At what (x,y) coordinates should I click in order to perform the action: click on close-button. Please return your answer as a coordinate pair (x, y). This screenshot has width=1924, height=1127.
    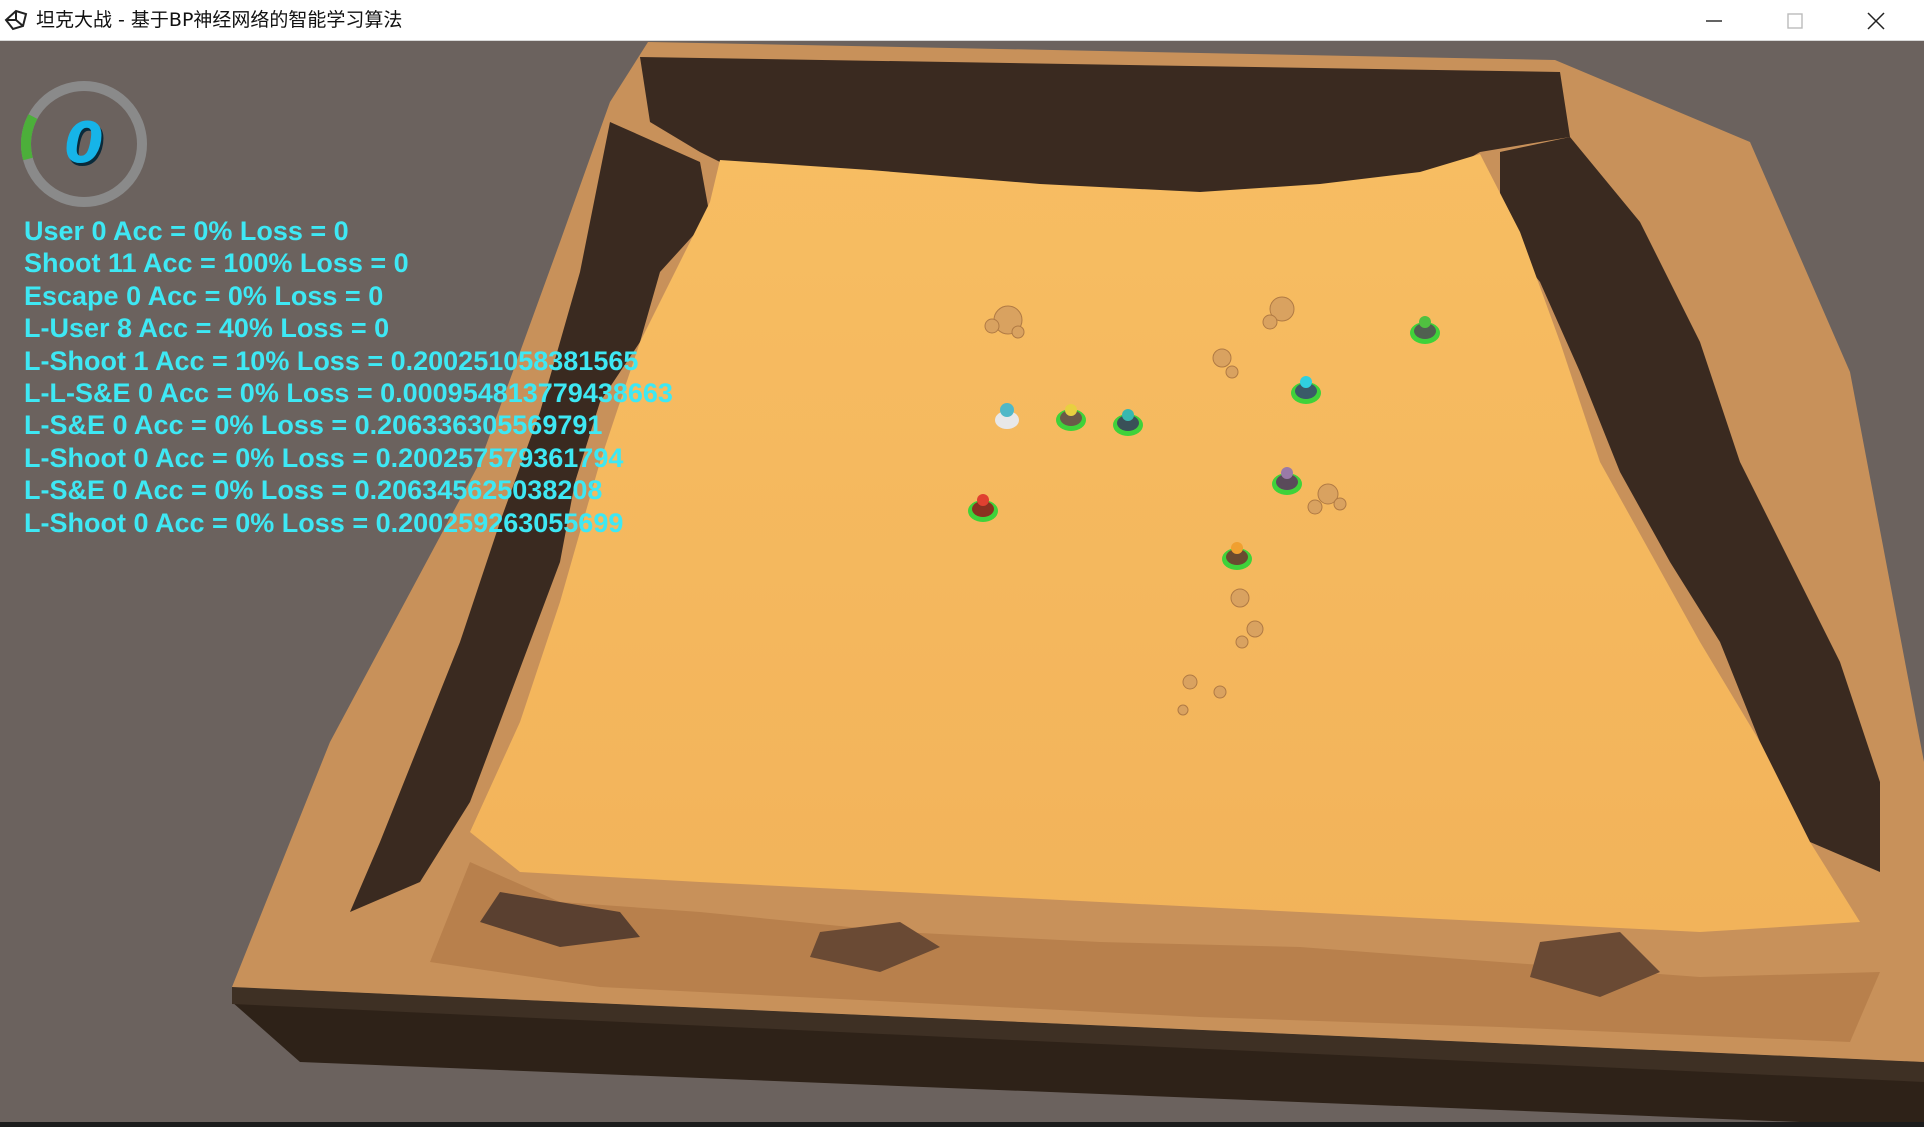
    Looking at the image, I should click on (1876, 20).